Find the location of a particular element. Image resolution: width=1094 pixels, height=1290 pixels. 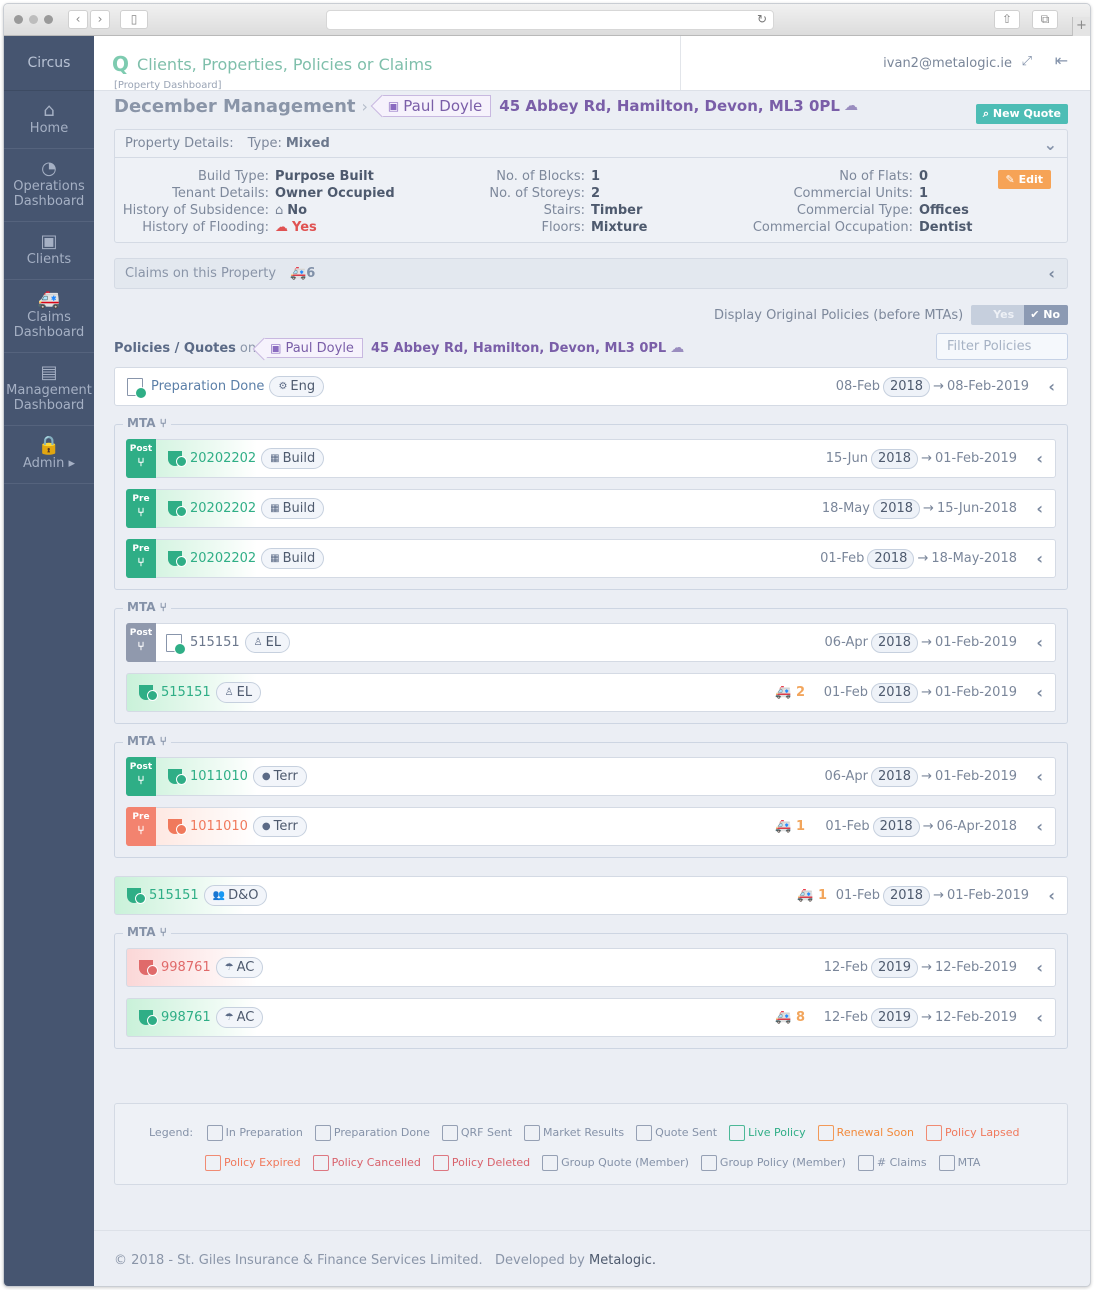

window-controls is located at coordinates (33, 19).